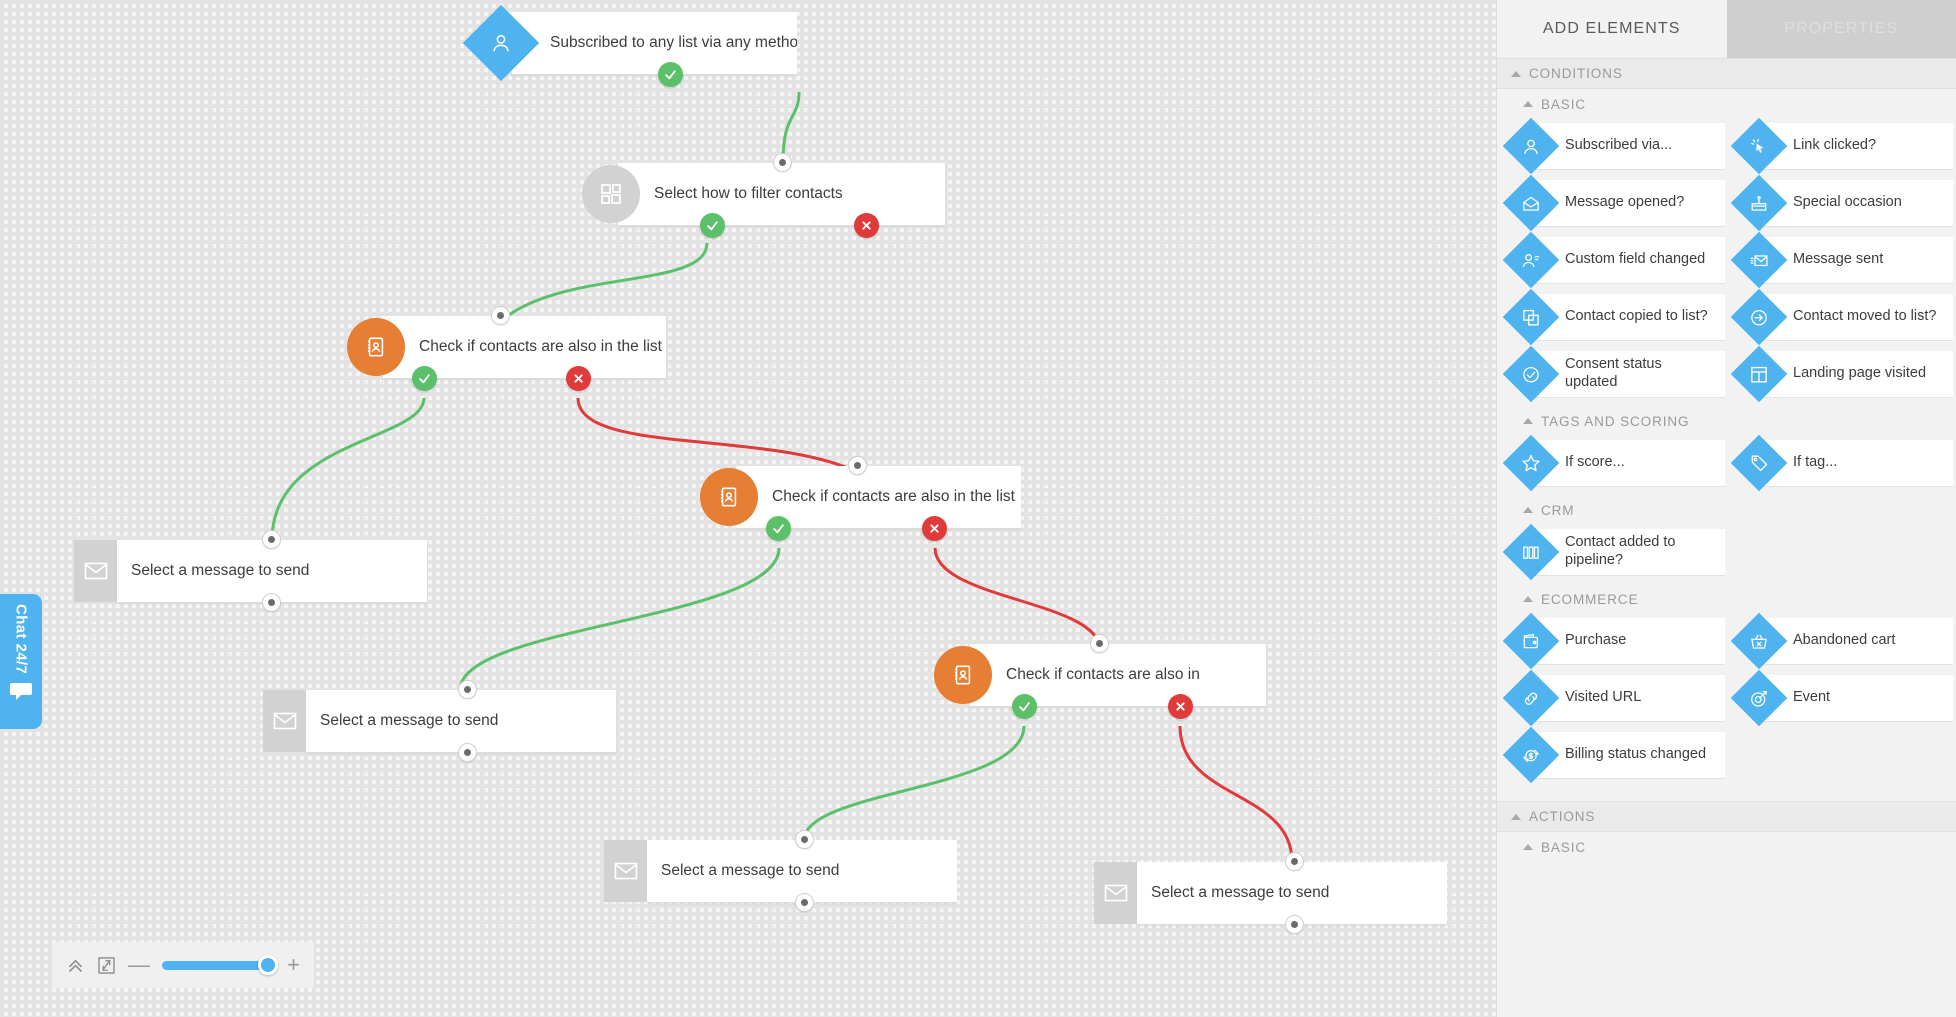 This screenshot has height=1017, width=1956. What do you see at coordinates (1558, 510) in the screenshot?
I see `subgroup-title: CRM` at bounding box center [1558, 510].